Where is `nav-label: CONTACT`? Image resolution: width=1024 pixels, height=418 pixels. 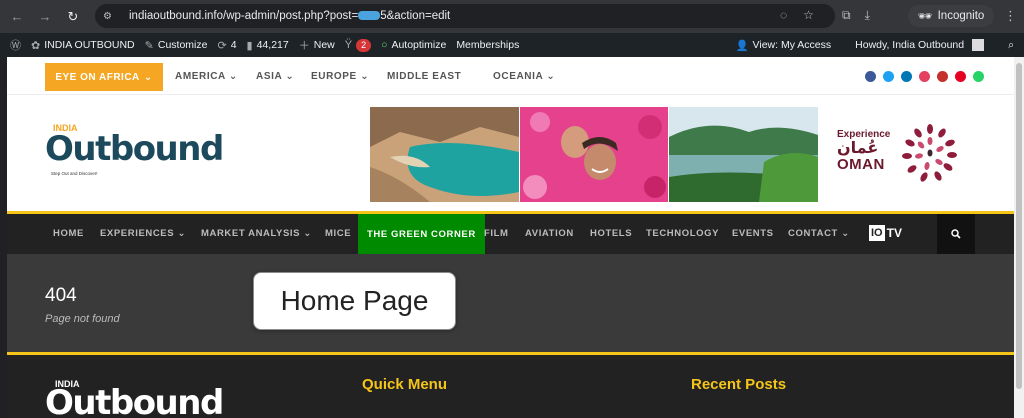 nav-label: CONTACT is located at coordinates (813, 233).